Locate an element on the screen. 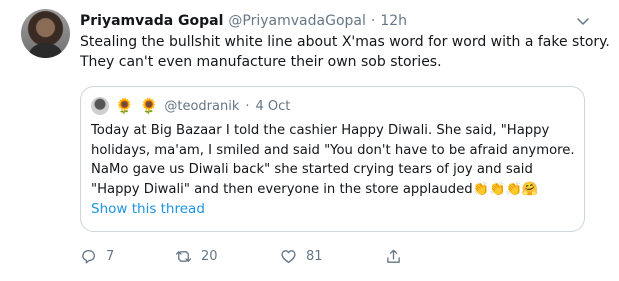 This screenshot has height=281, width=619. quoted-avatar is located at coordinates (100, 106).